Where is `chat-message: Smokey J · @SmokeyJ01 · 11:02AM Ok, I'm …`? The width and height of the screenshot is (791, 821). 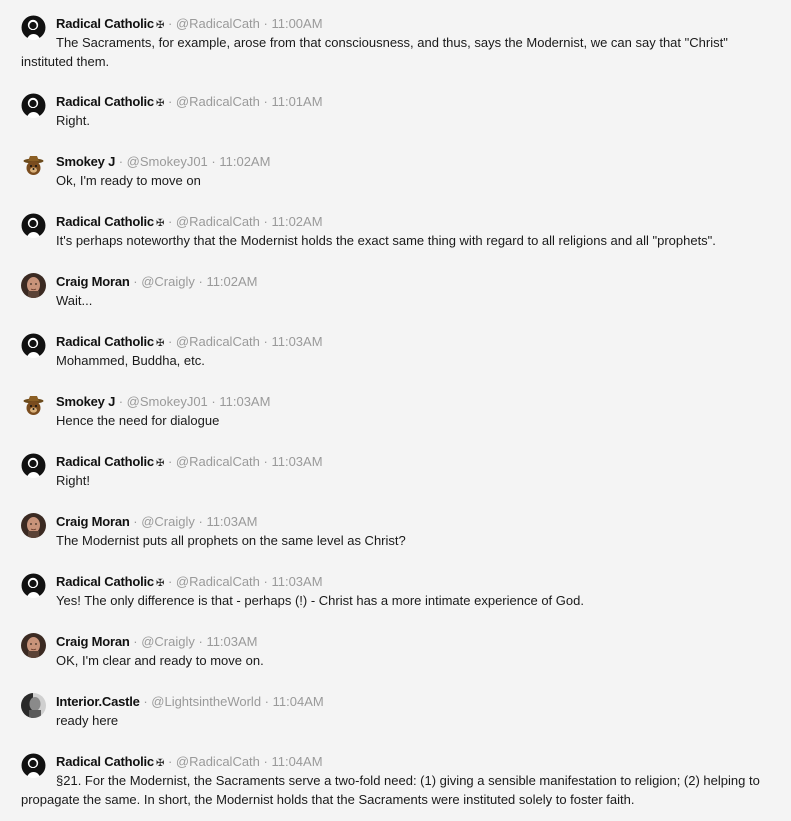 chat-message: Smokey J · @SmokeyJ01 · 11:02AM Ok, I'm … is located at coordinates (403, 171).